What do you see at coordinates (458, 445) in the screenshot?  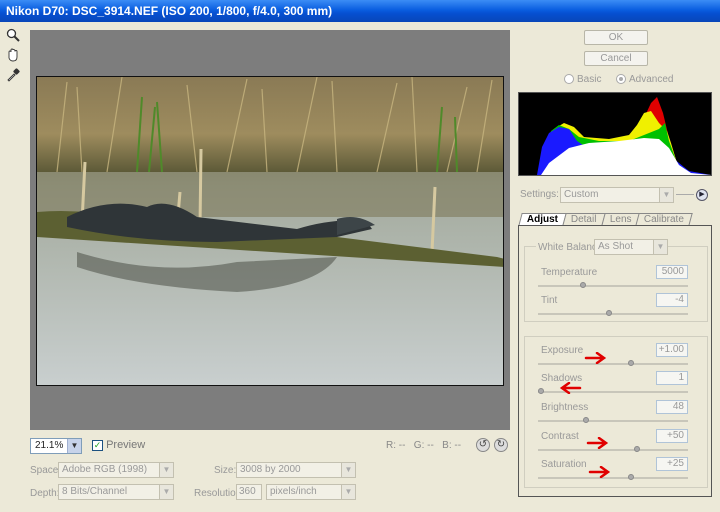 I see `b-value: --` at bounding box center [458, 445].